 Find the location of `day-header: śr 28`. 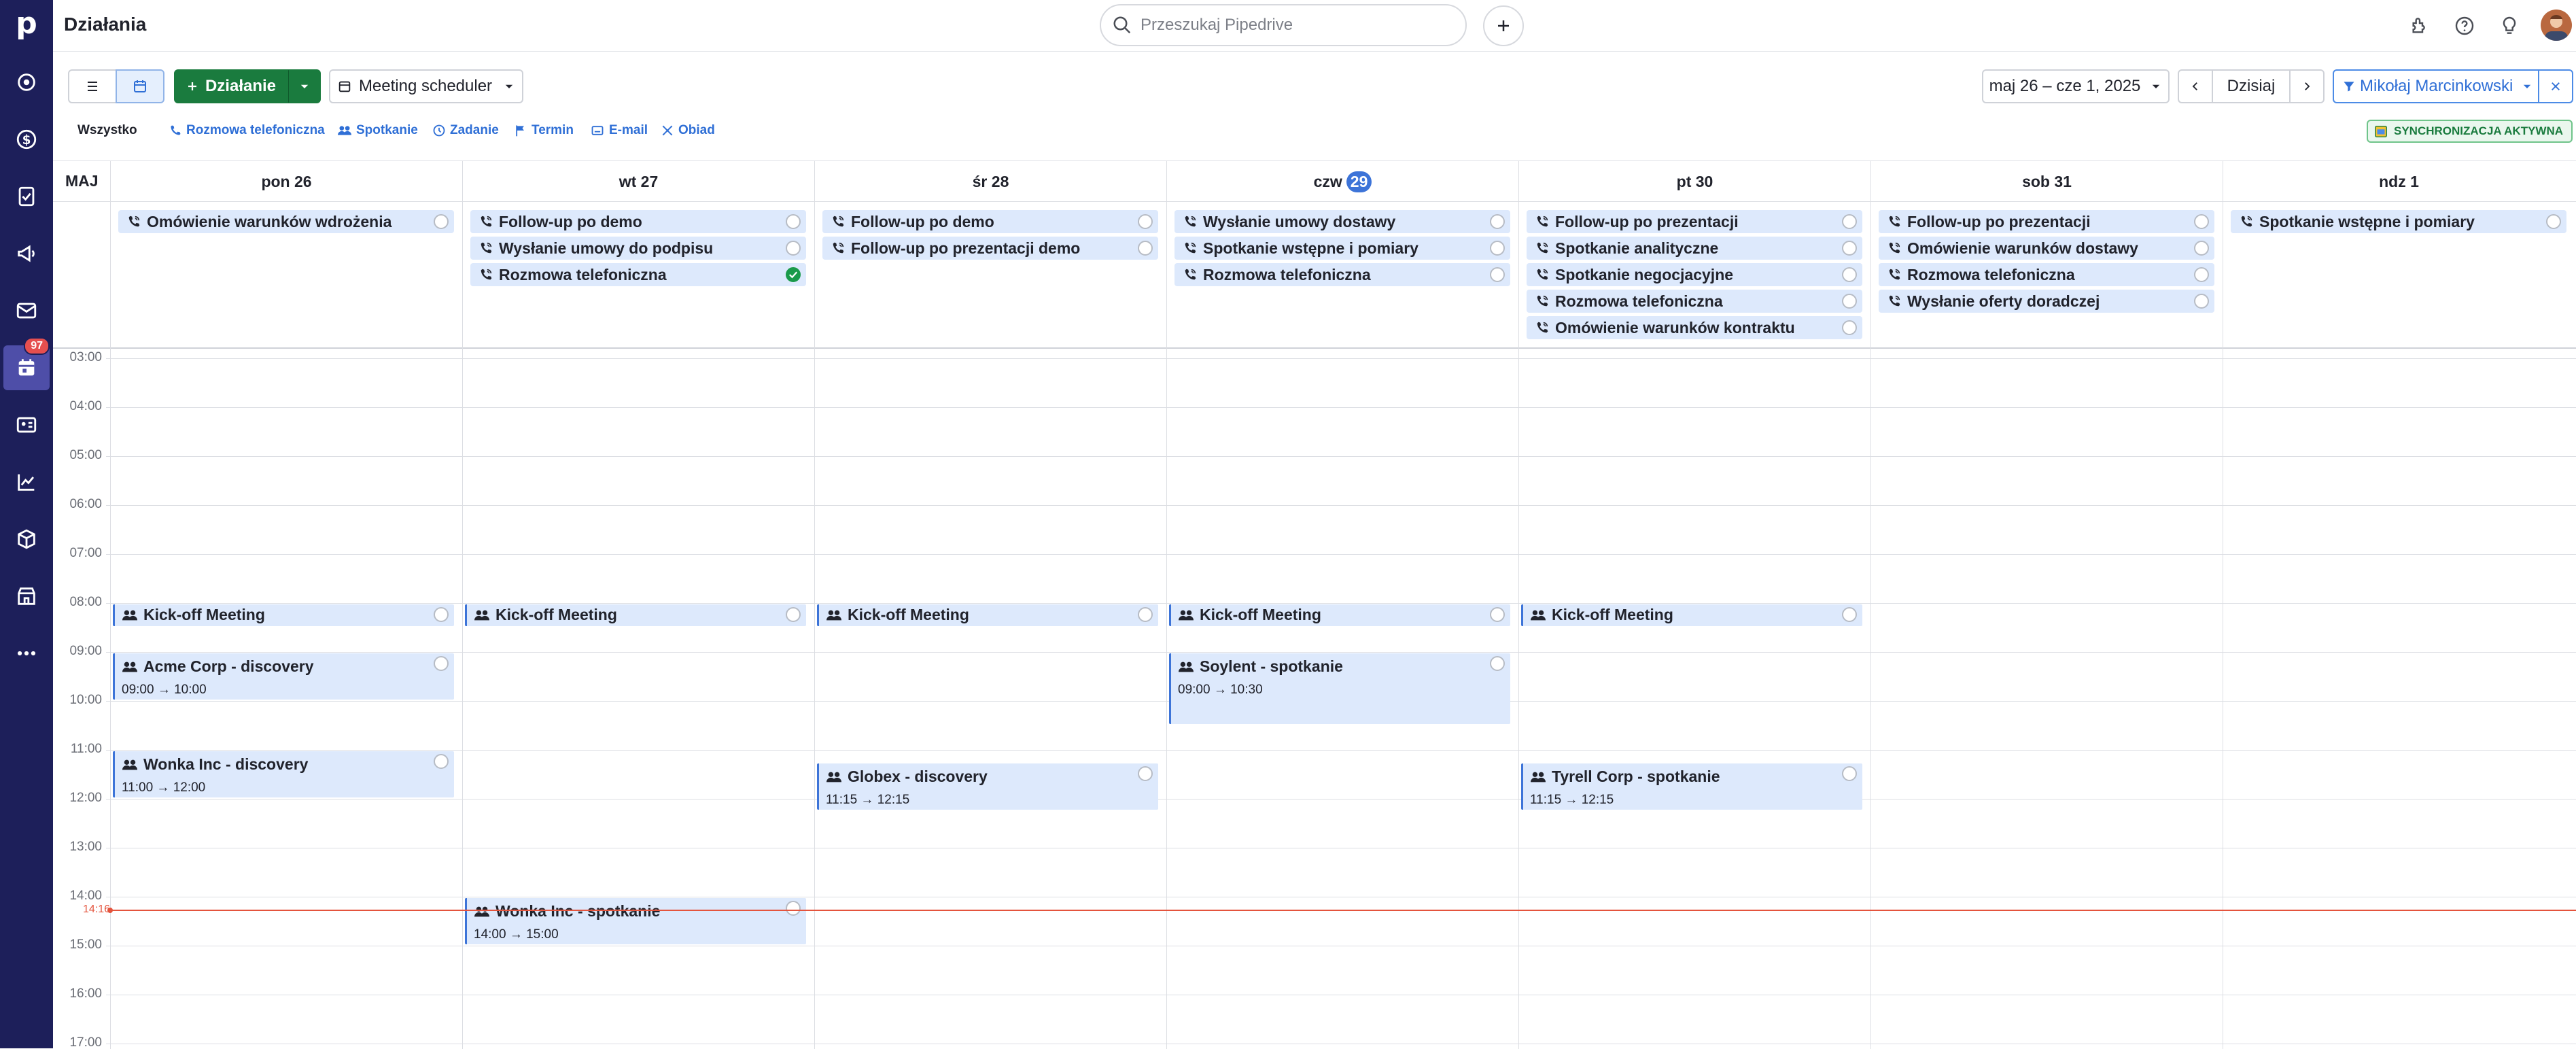

day-header: śr 28 is located at coordinates (990, 181).